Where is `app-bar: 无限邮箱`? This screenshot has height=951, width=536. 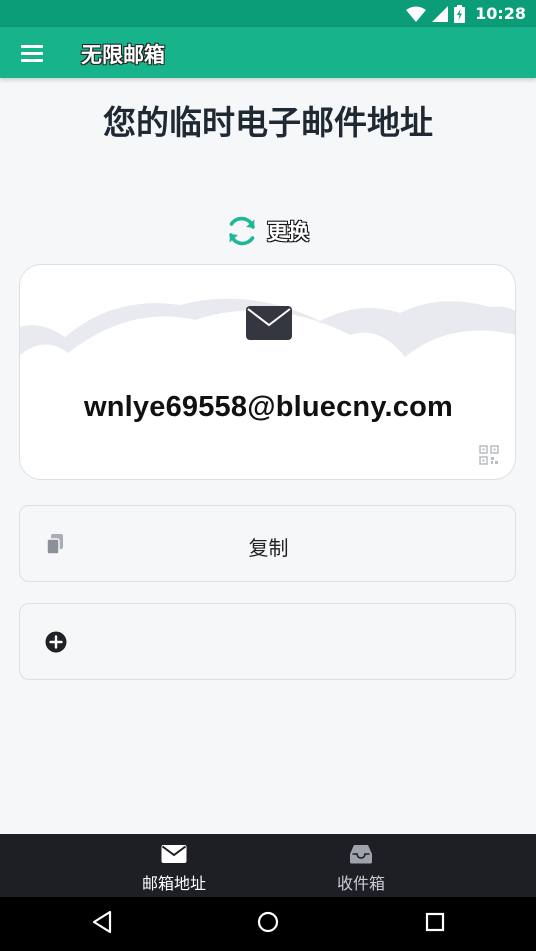 app-bar: 无限邮箱 is located at coordinates (268, 52).